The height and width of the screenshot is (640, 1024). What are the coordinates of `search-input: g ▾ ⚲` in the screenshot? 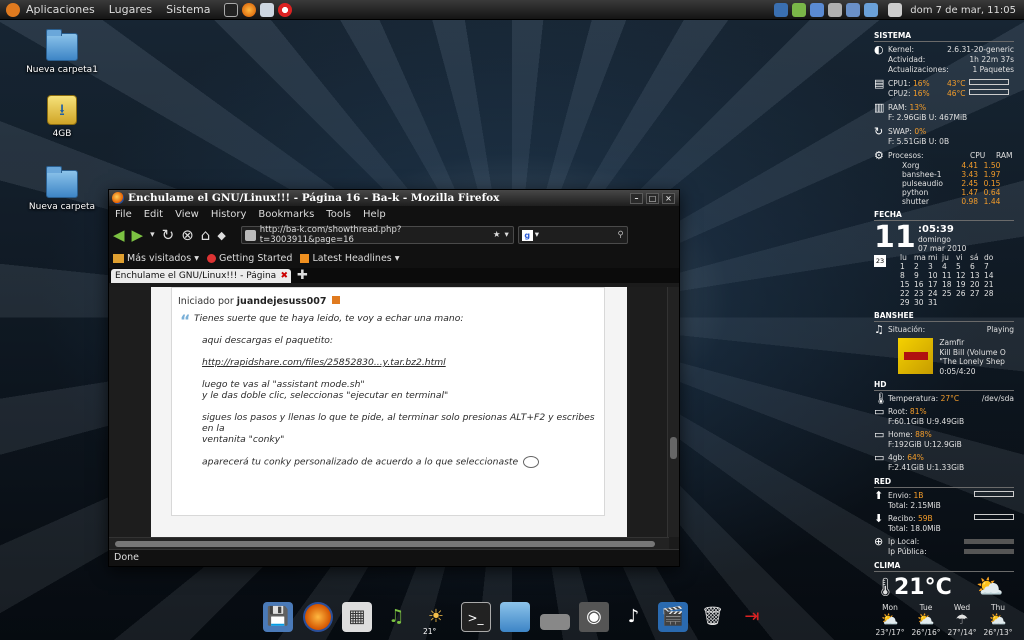 It's located at (572, 235).